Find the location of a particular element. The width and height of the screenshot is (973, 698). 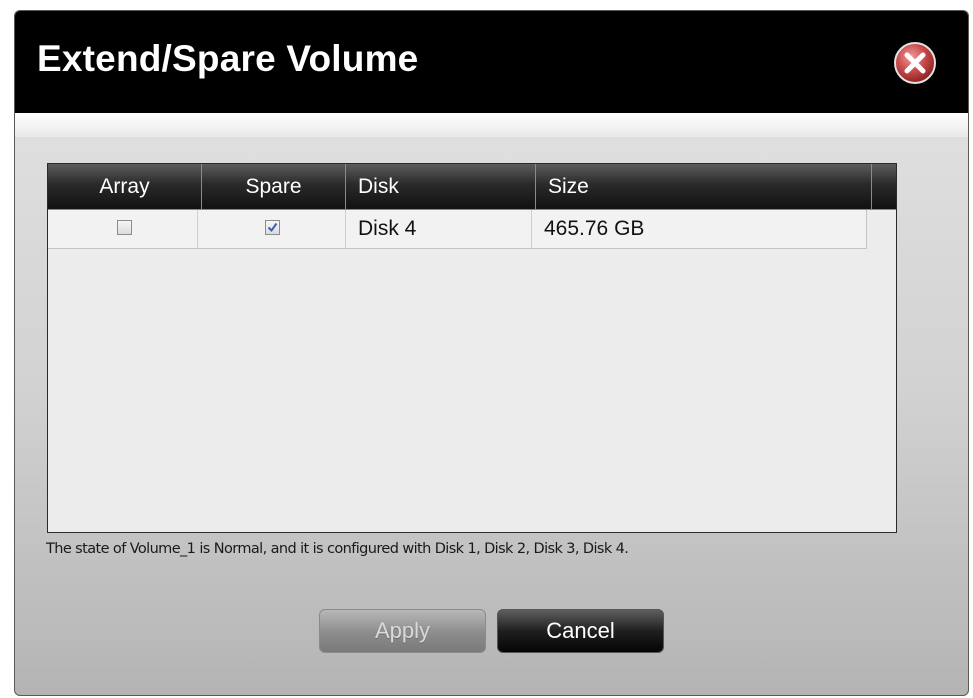

close-button is located at coordinates (915, 63).